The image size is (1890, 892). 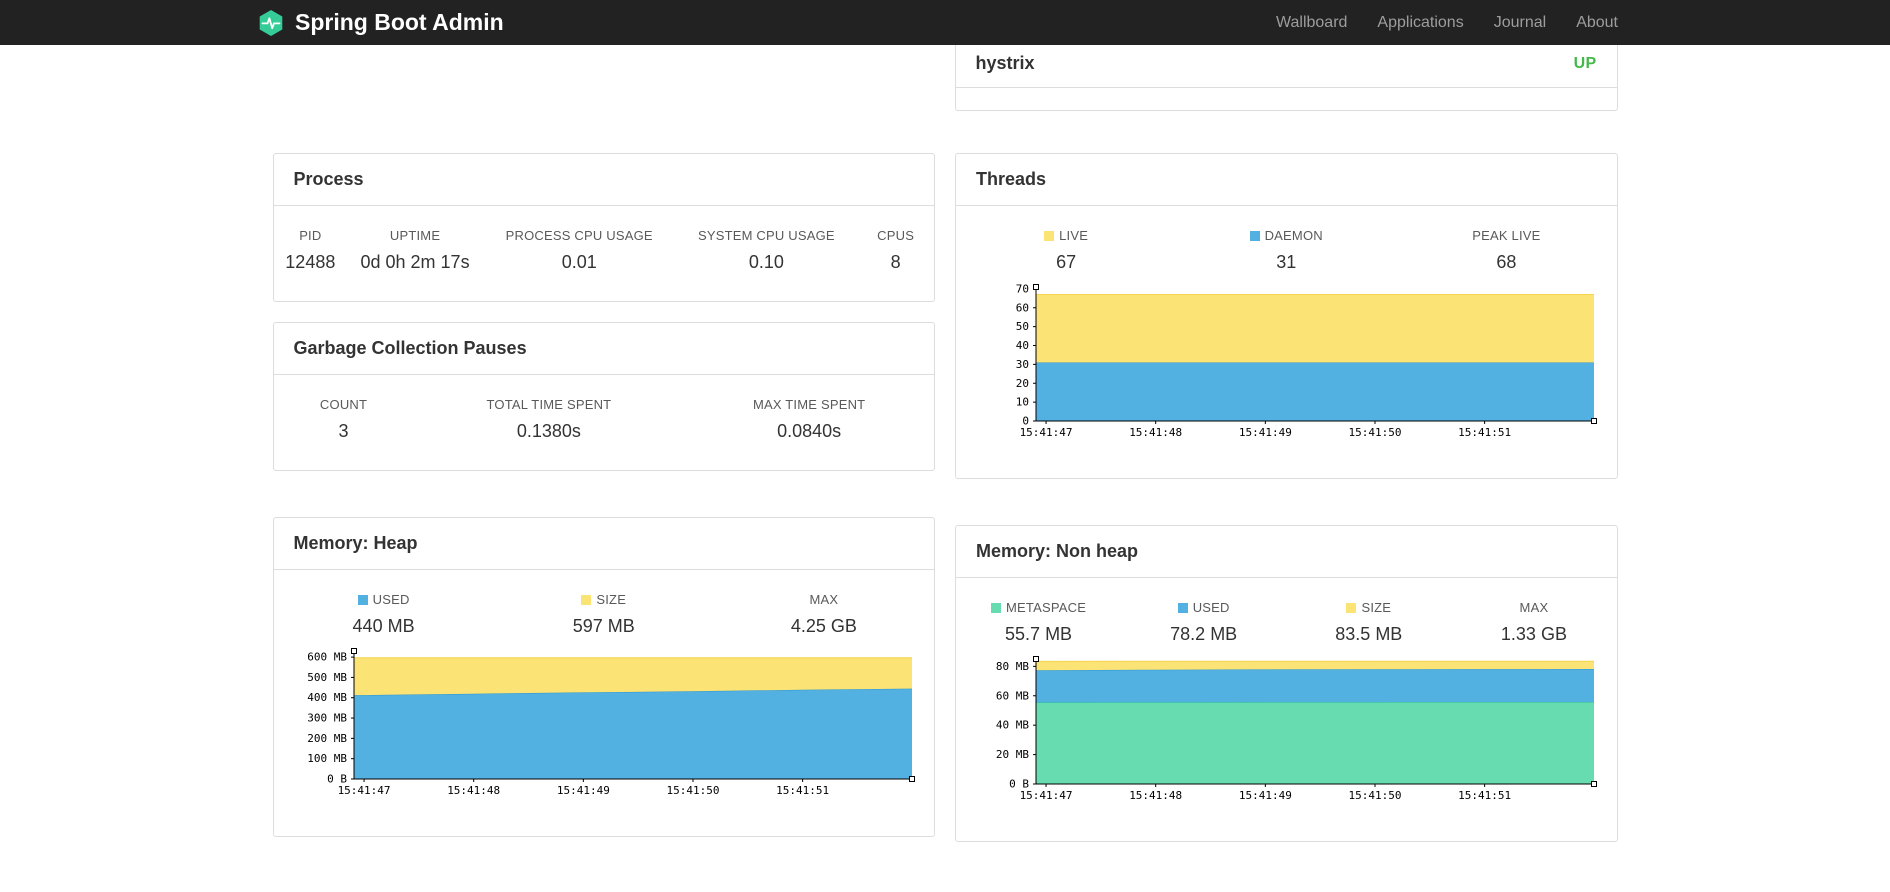 I want to click on stat-value: 68, so click(x=1506, y=262).